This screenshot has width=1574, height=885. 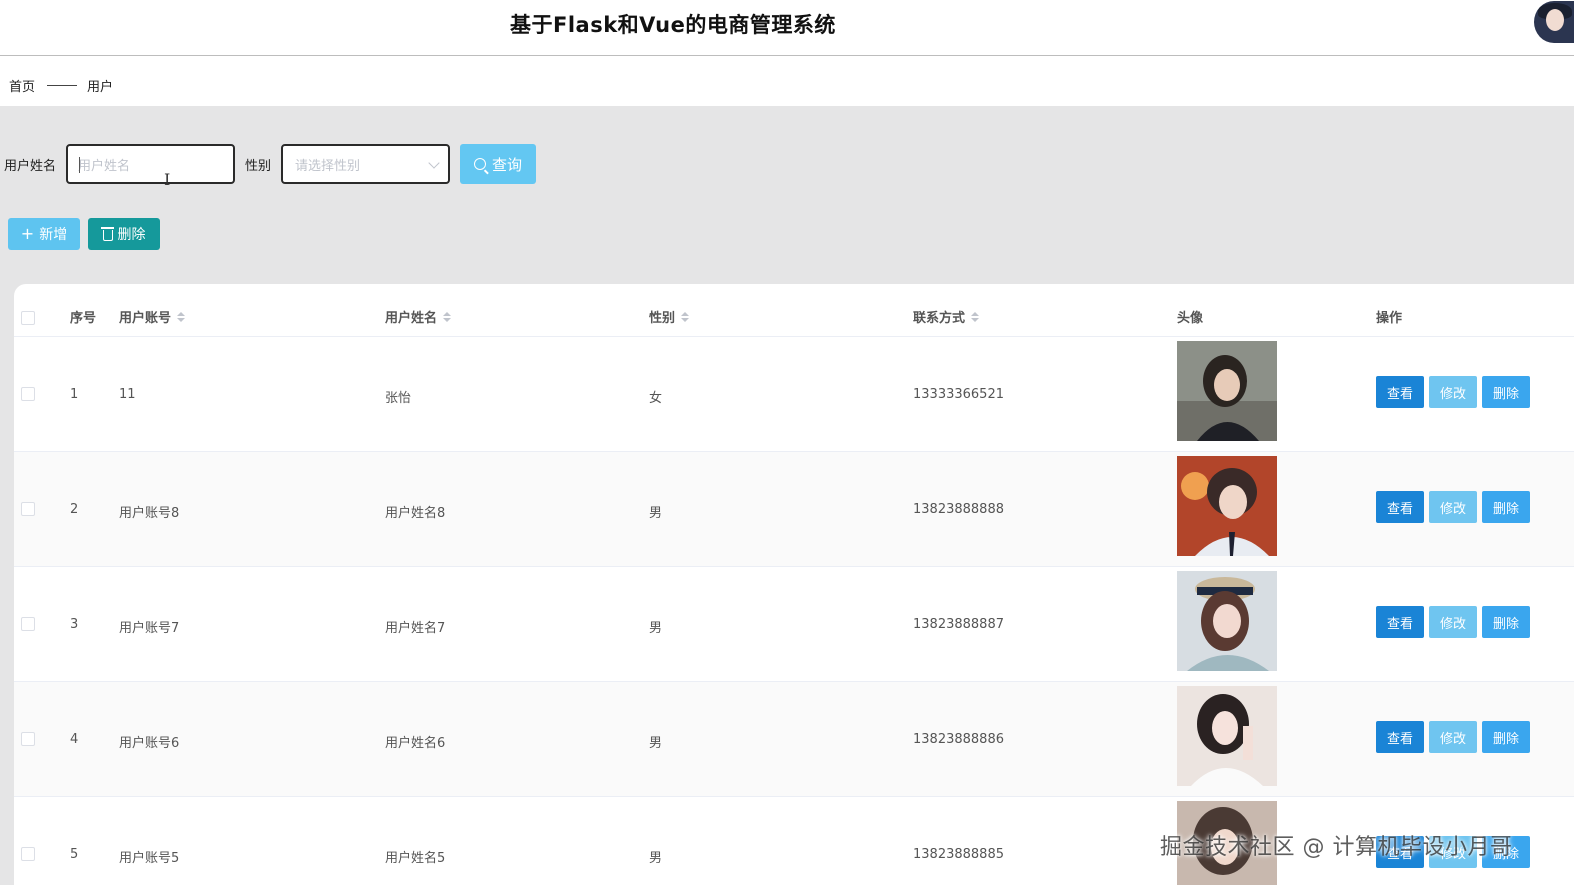 What do you see at coordinates (74, 854) in the screenshot?
I see `row-index: 5` at bounding box center [74, 854].